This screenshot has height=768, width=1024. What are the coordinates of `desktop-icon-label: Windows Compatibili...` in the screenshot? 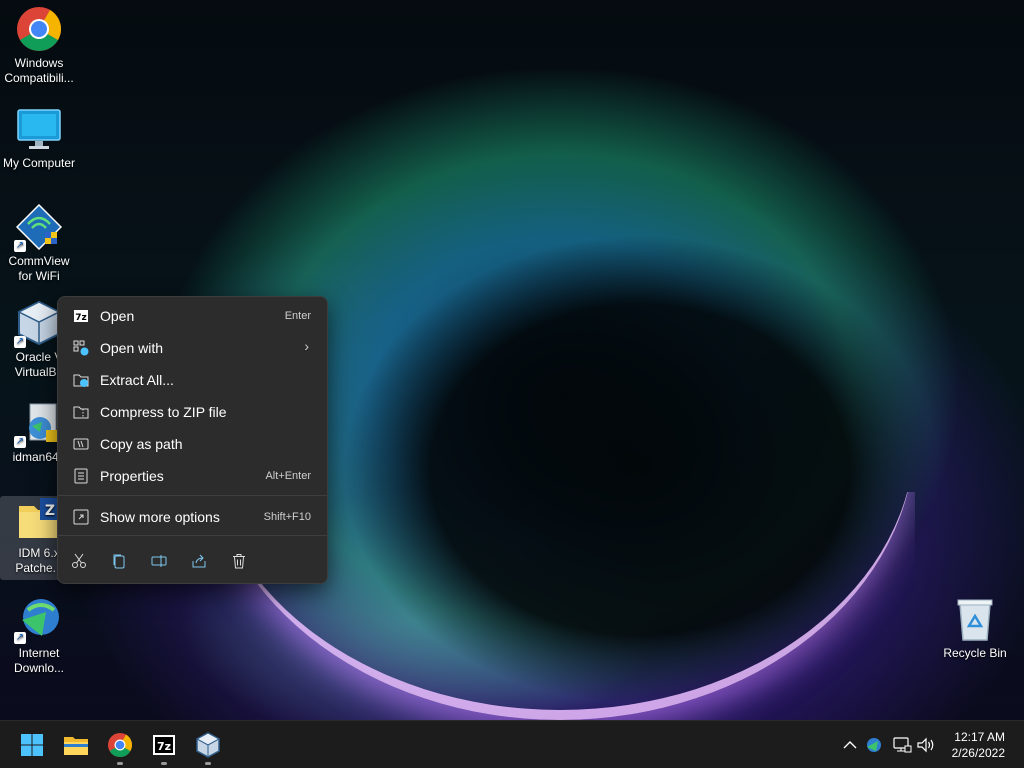 It's located at (39, 70).